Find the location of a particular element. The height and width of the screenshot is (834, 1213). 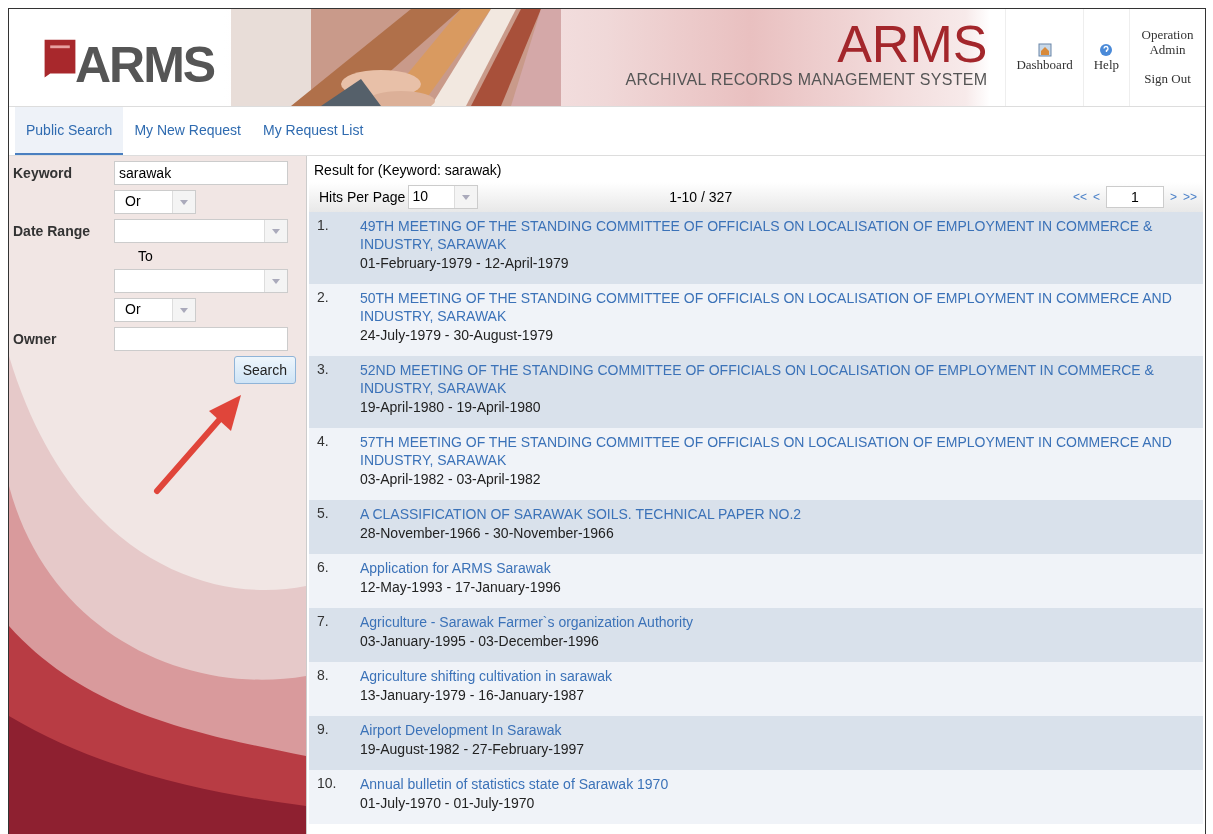

result-number: 3. is located at coordinates (323, 370).